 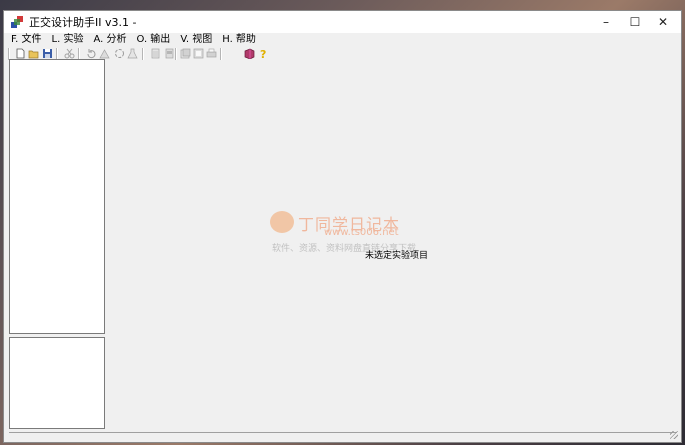 What do you see at coordinates (26, 40) in the screenshot?
I see `menu-file: F. 文件` at bounding box center [26, 40].